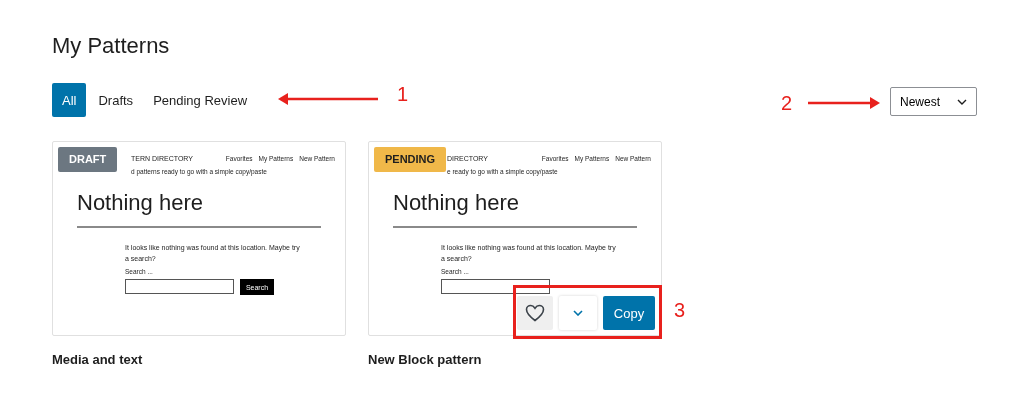 Image resolution: width=1024 pixels, height=412 pixels. What do you see at coordinates (199, 238) in the screenshot?
I see `pattern-preview-card` at bounding box center [199, 238].